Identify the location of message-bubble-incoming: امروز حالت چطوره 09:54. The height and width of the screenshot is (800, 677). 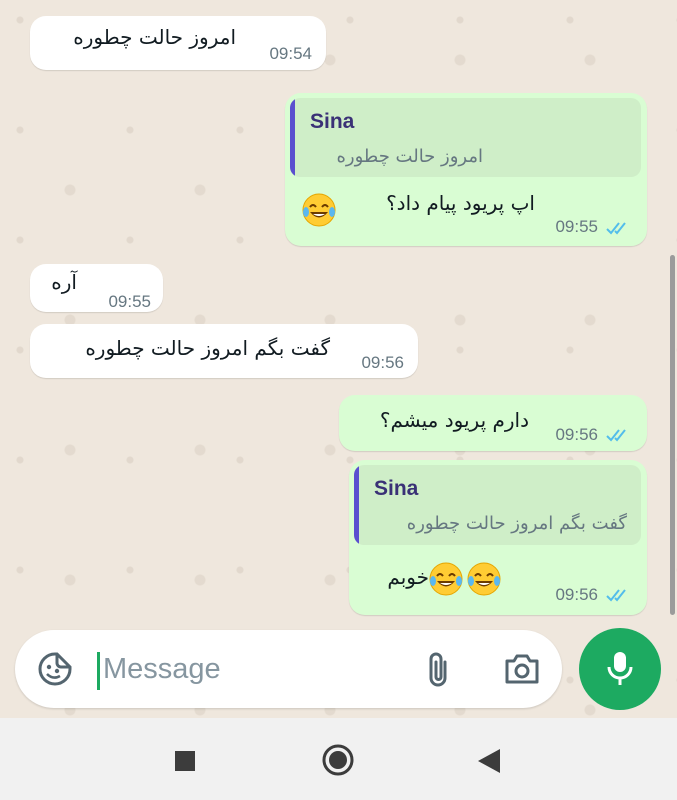
(178, 43).